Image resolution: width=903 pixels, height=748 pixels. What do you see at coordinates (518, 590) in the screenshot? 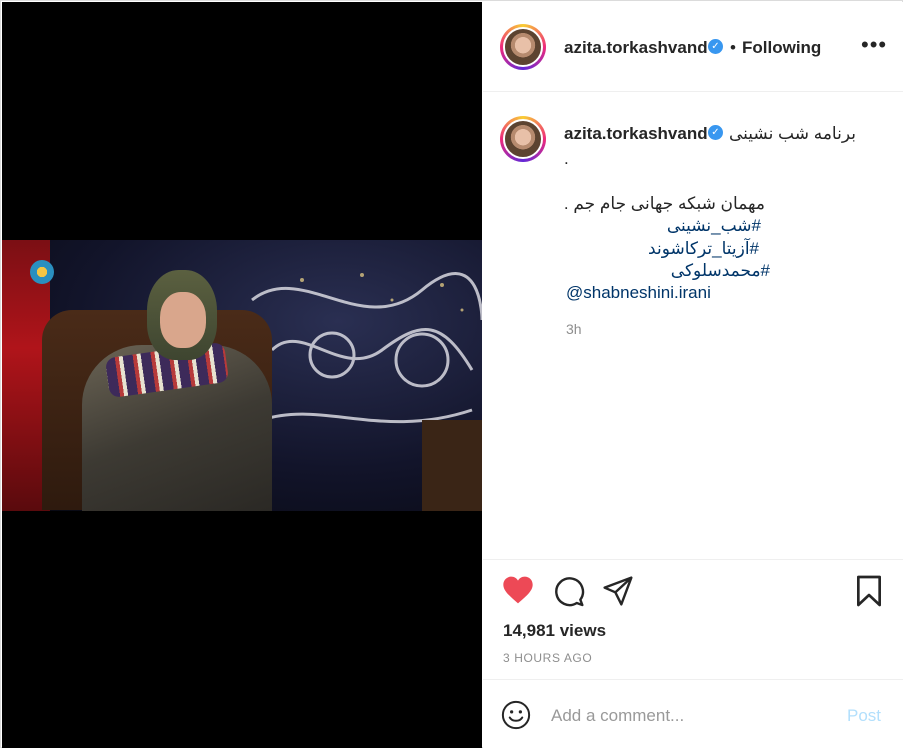
I see `heart-icon` at bounding box center [518, 590].